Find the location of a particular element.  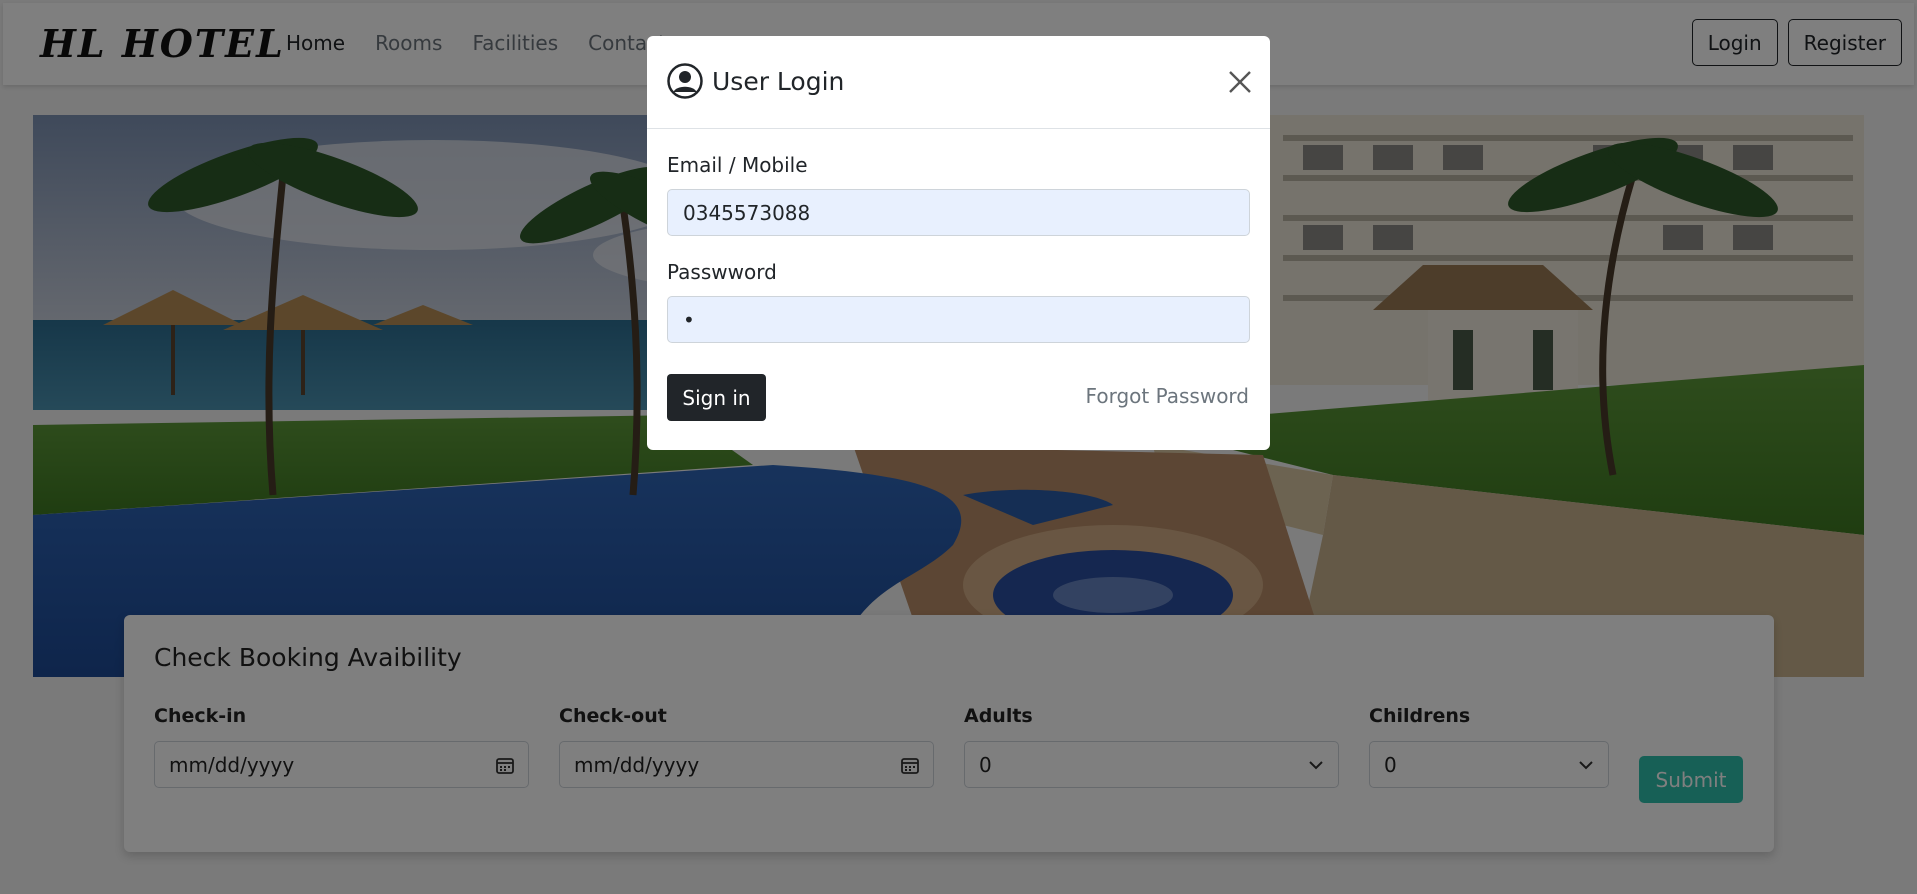

user-circle-icon is located at coordinates (685, 81).